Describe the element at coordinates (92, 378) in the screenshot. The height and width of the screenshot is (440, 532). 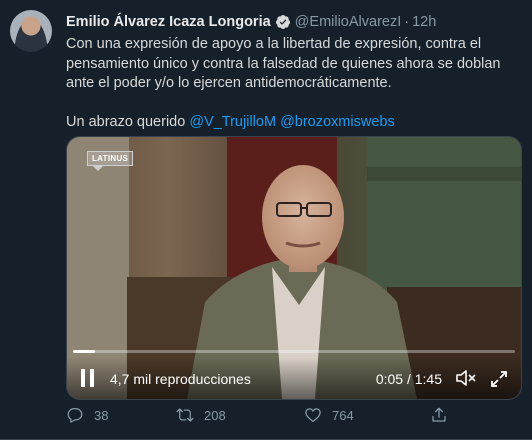
I see `pause-icon-bar` at that location.